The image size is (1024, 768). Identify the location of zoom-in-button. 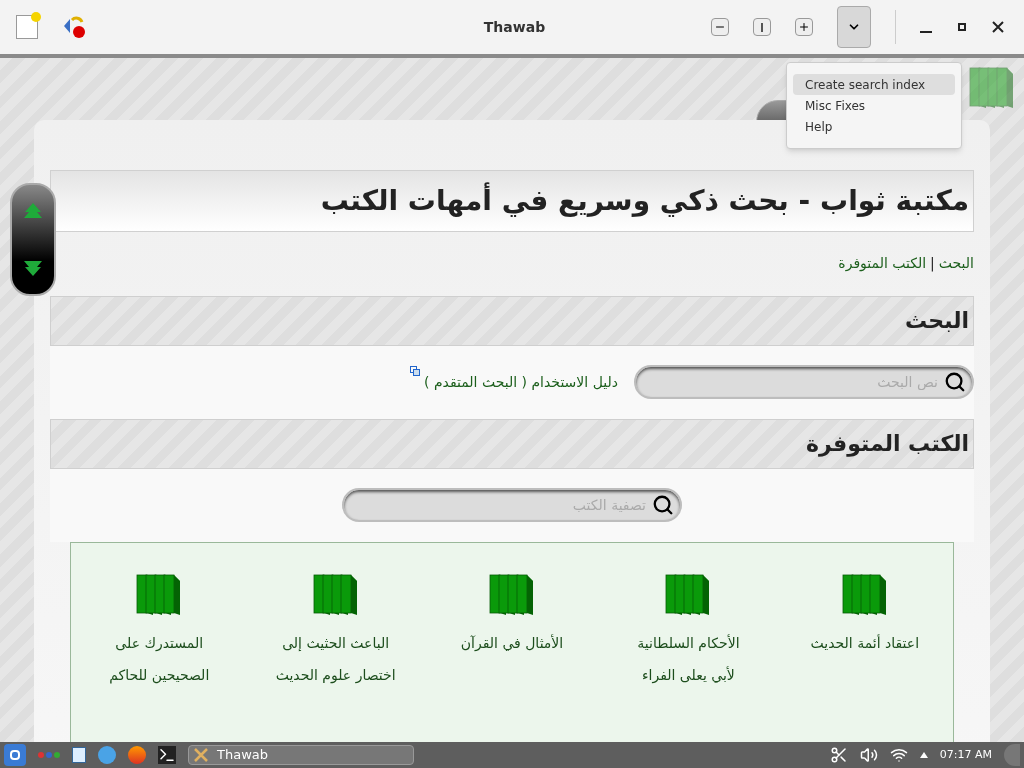
(804, 27).